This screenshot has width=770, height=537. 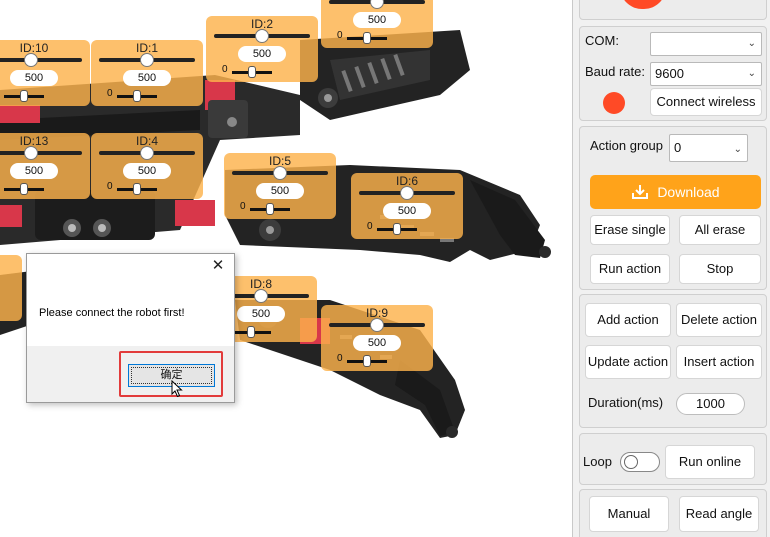 What do you see at coordinates (720, 269) in the screenshot?
I see `stop-button: Stop` at bounding box center [720, 269].